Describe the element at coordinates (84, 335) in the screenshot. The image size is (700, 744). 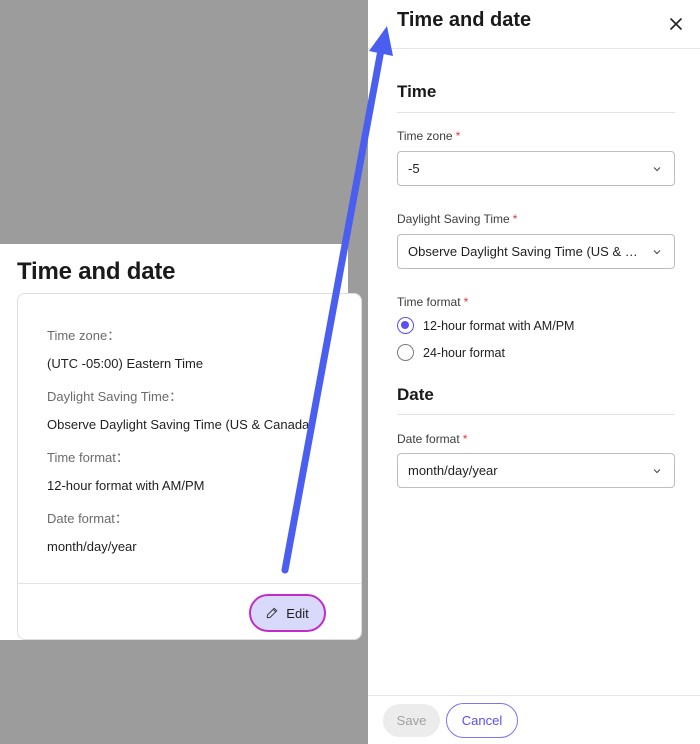
I see `time-zone-label: Time zone：` at that location.